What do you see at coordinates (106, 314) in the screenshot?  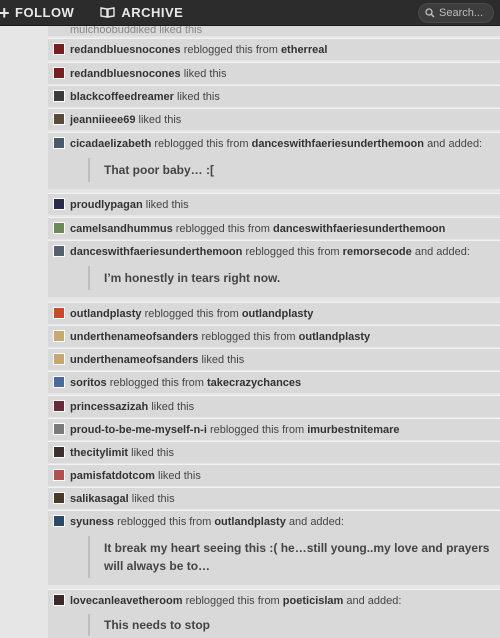 I see `note-user-link: outlandplasty` at bounding box center [106, 314].